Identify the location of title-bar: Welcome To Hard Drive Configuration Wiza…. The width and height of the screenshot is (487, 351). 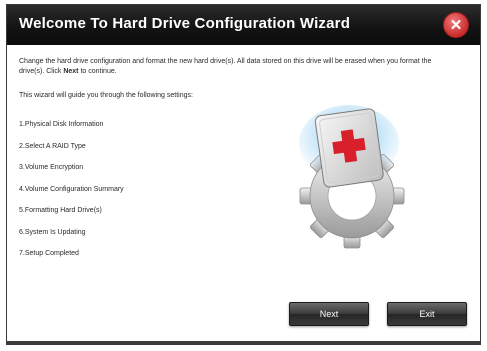
(243, 25).